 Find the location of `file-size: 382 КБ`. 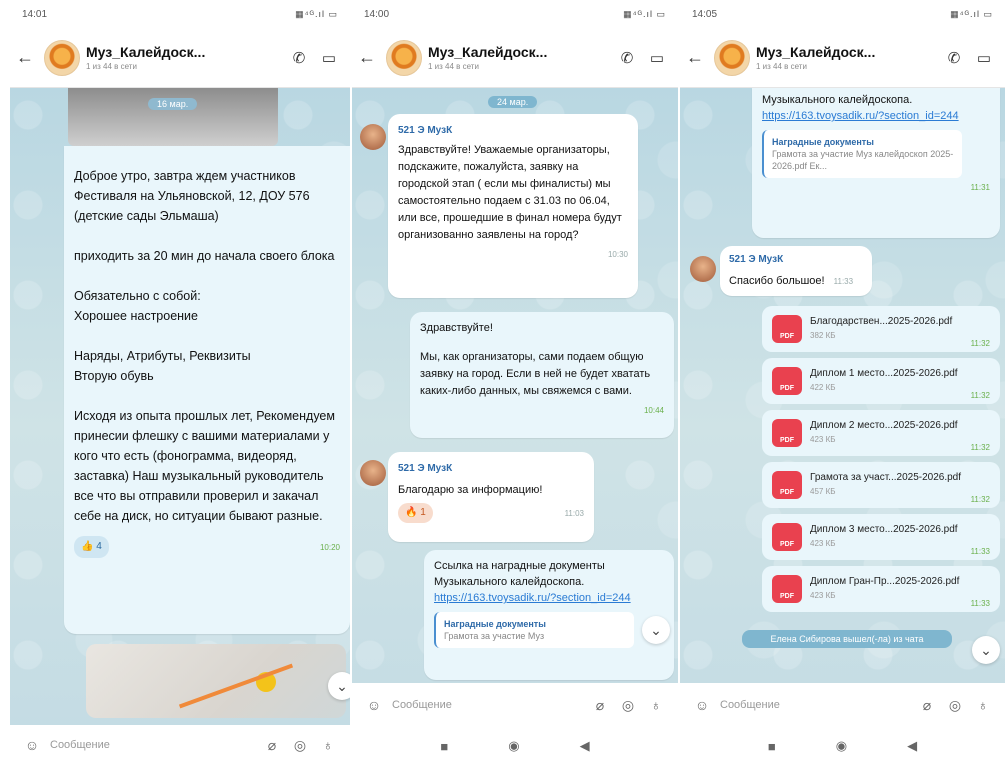

file-size: 382 КБ is located at coordinates (823, 335).